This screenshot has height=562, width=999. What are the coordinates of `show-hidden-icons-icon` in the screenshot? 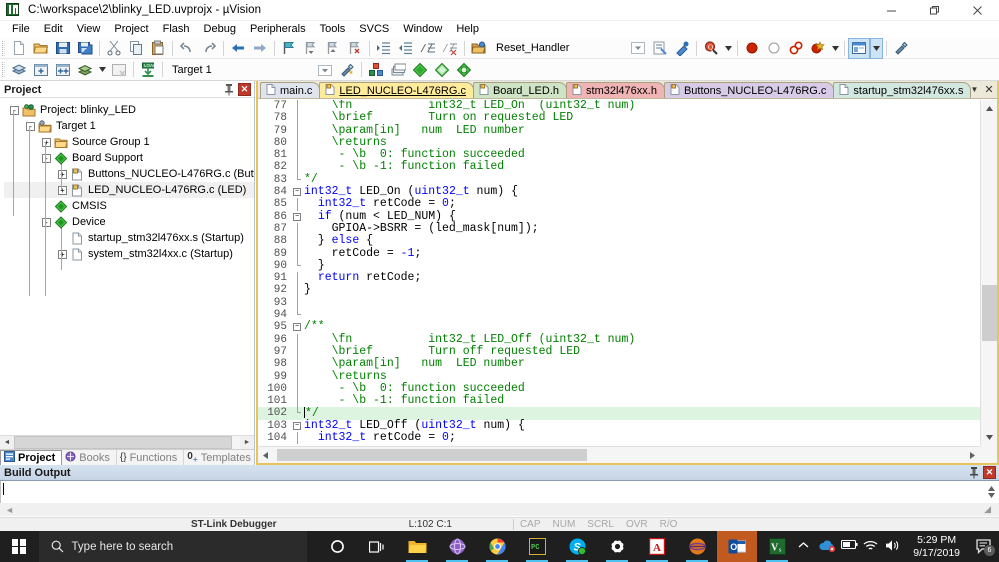 It's located at (804, 546).